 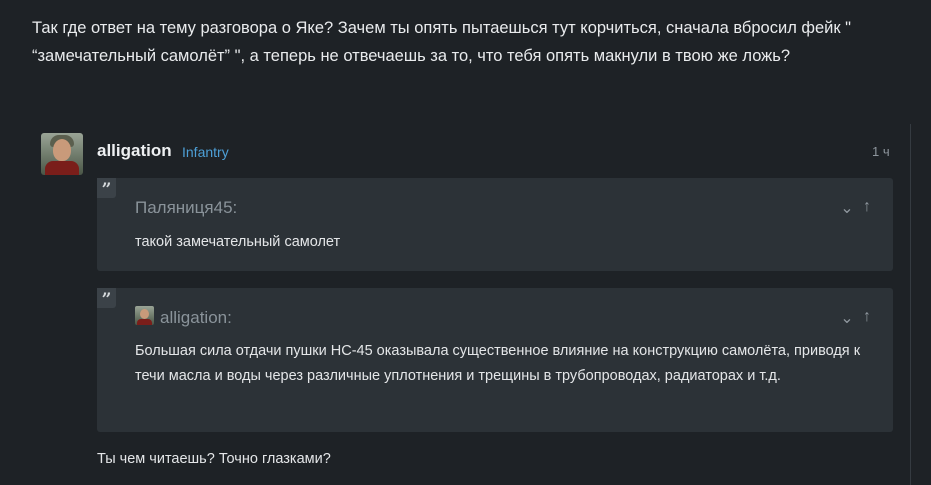 What do you see at coordinates (205, 152) in the screenshot?
I see `author-rank: Infantry` at bounding box center [205, 152].